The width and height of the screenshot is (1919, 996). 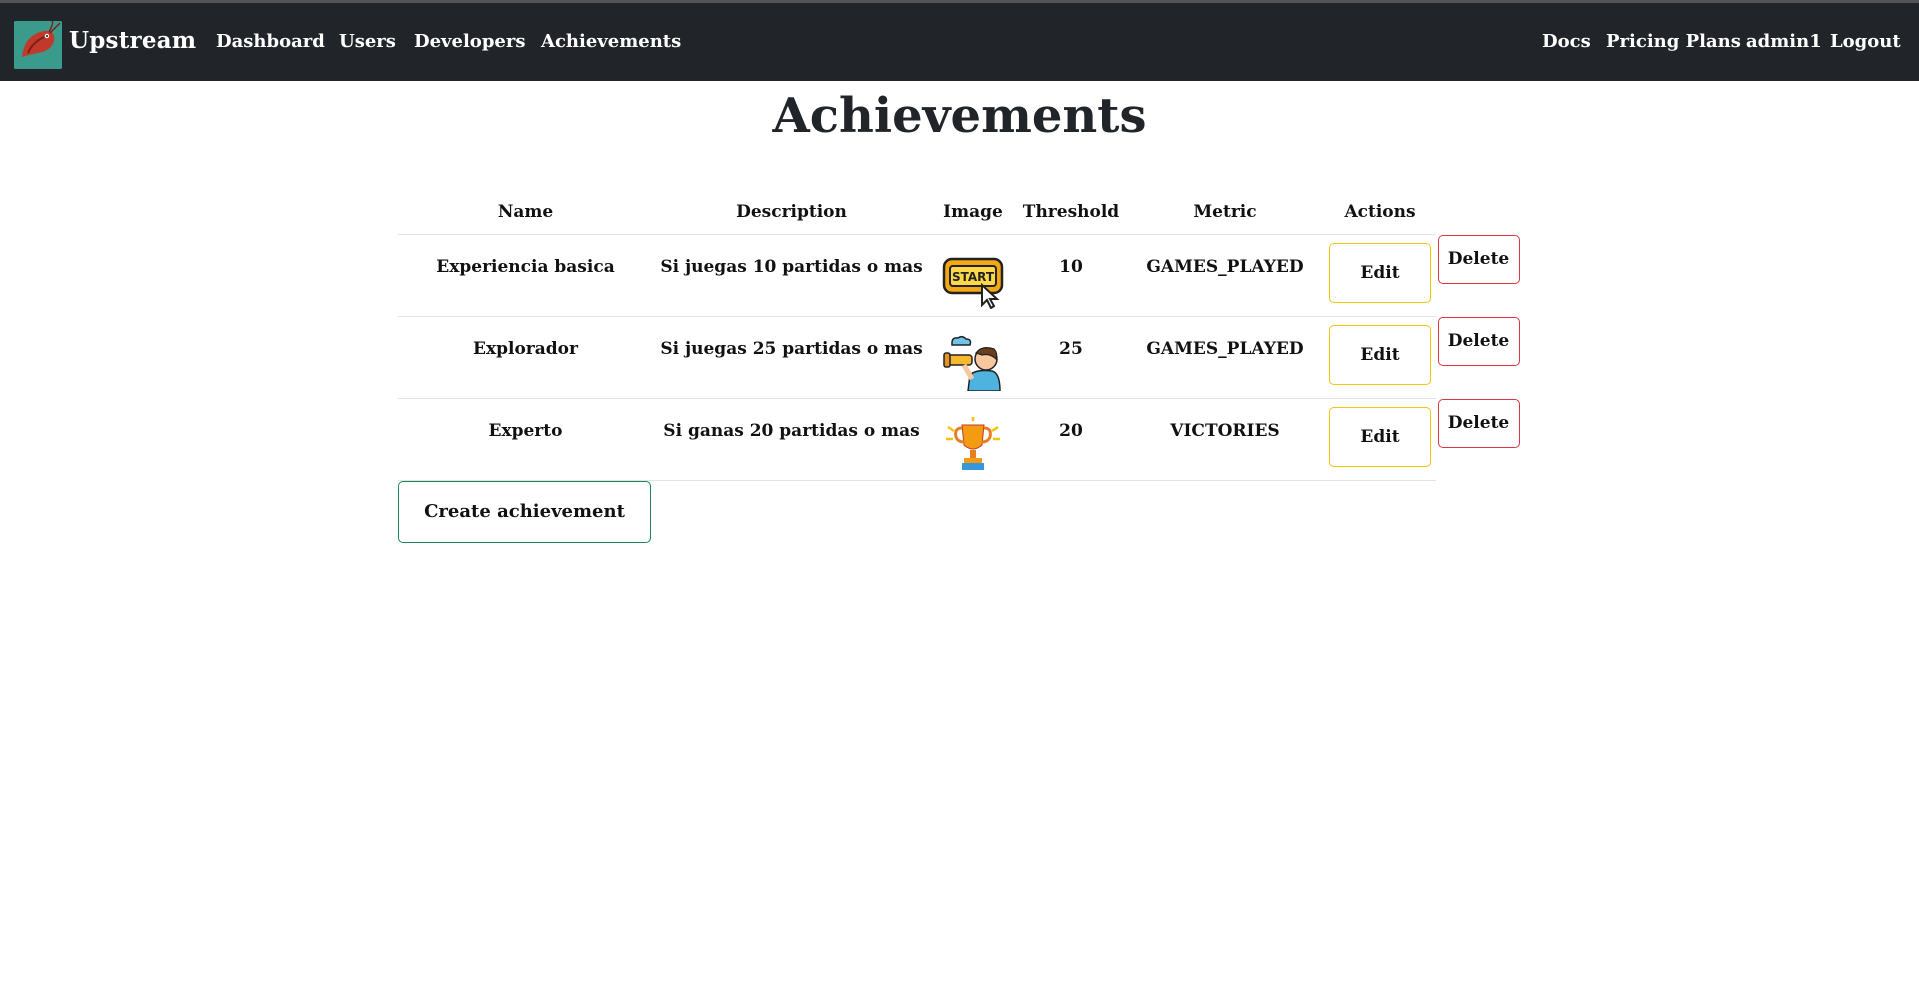 I want to click on cell-threshold: 10, so click(x=1071, y=275).